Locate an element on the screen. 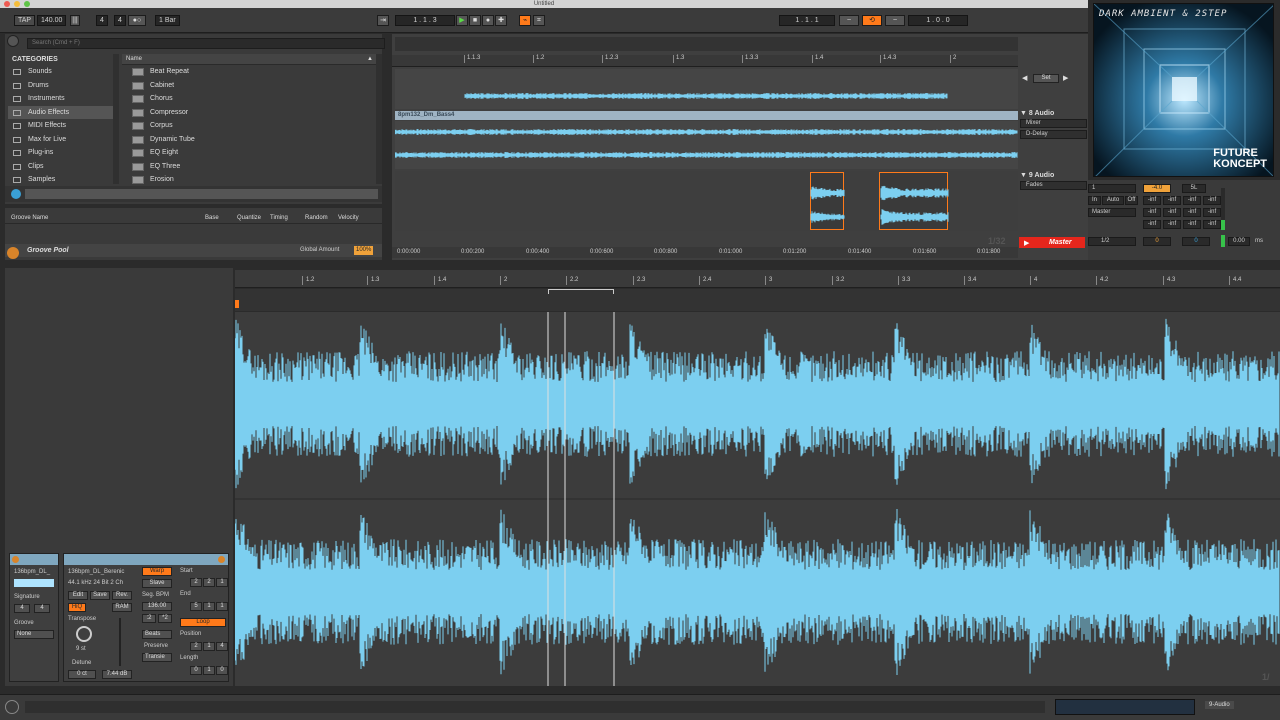 This screenshot has height=720, width=1280. clip-color-swatch is located at coordinates (34, 583).